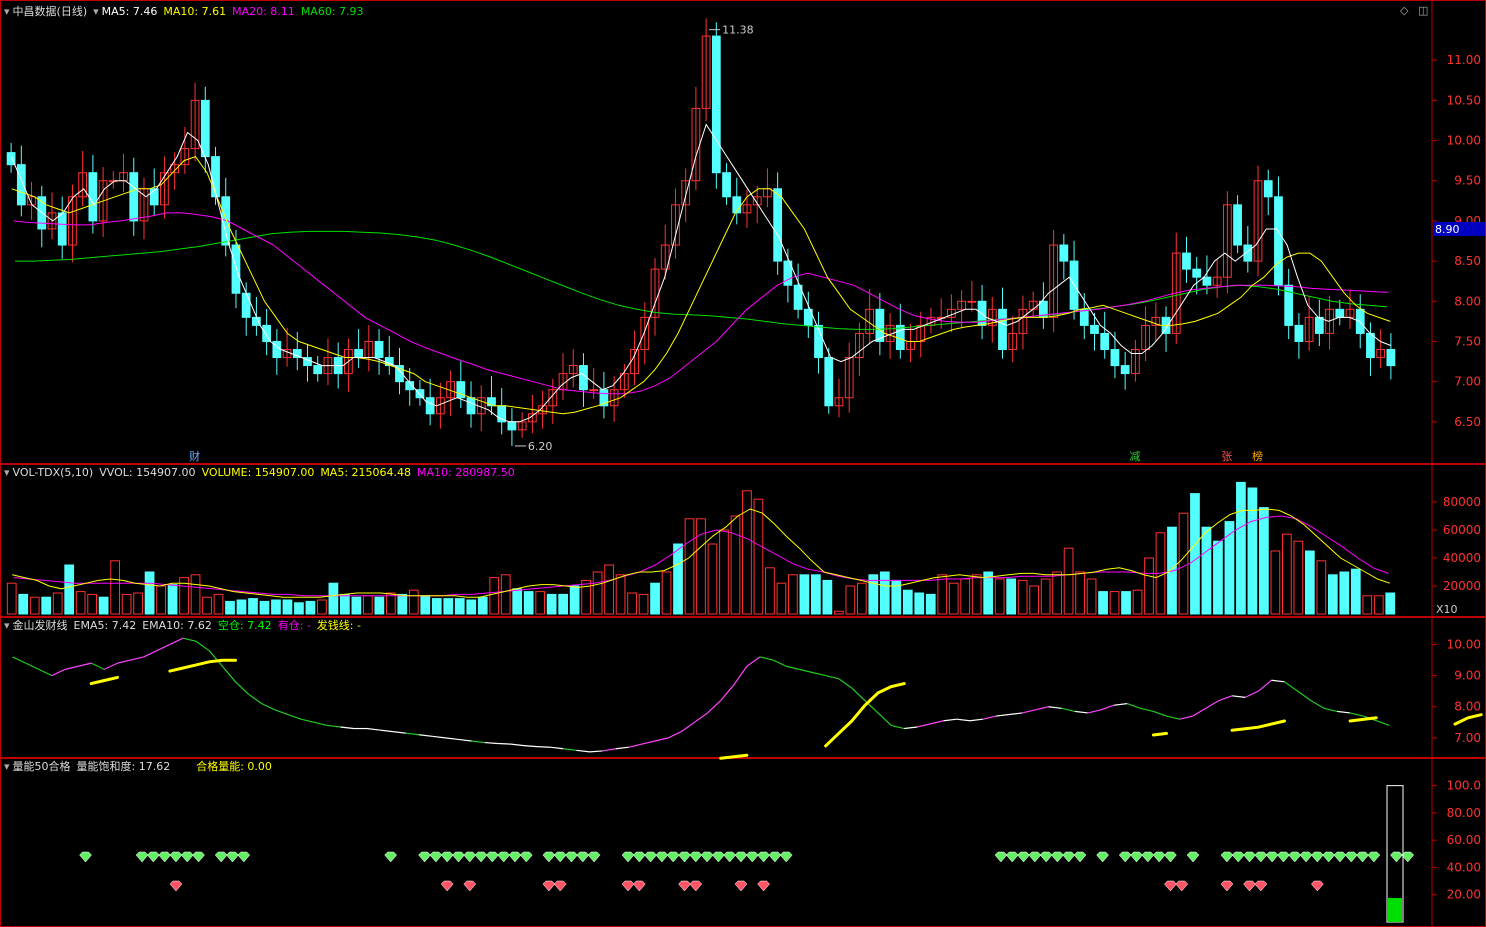 The width and height of the screenshot is (1486, 927). Describe the element at coordinates (1423, 10) in the screenshot. I see `window-toggle-icon: ◫` at that location.